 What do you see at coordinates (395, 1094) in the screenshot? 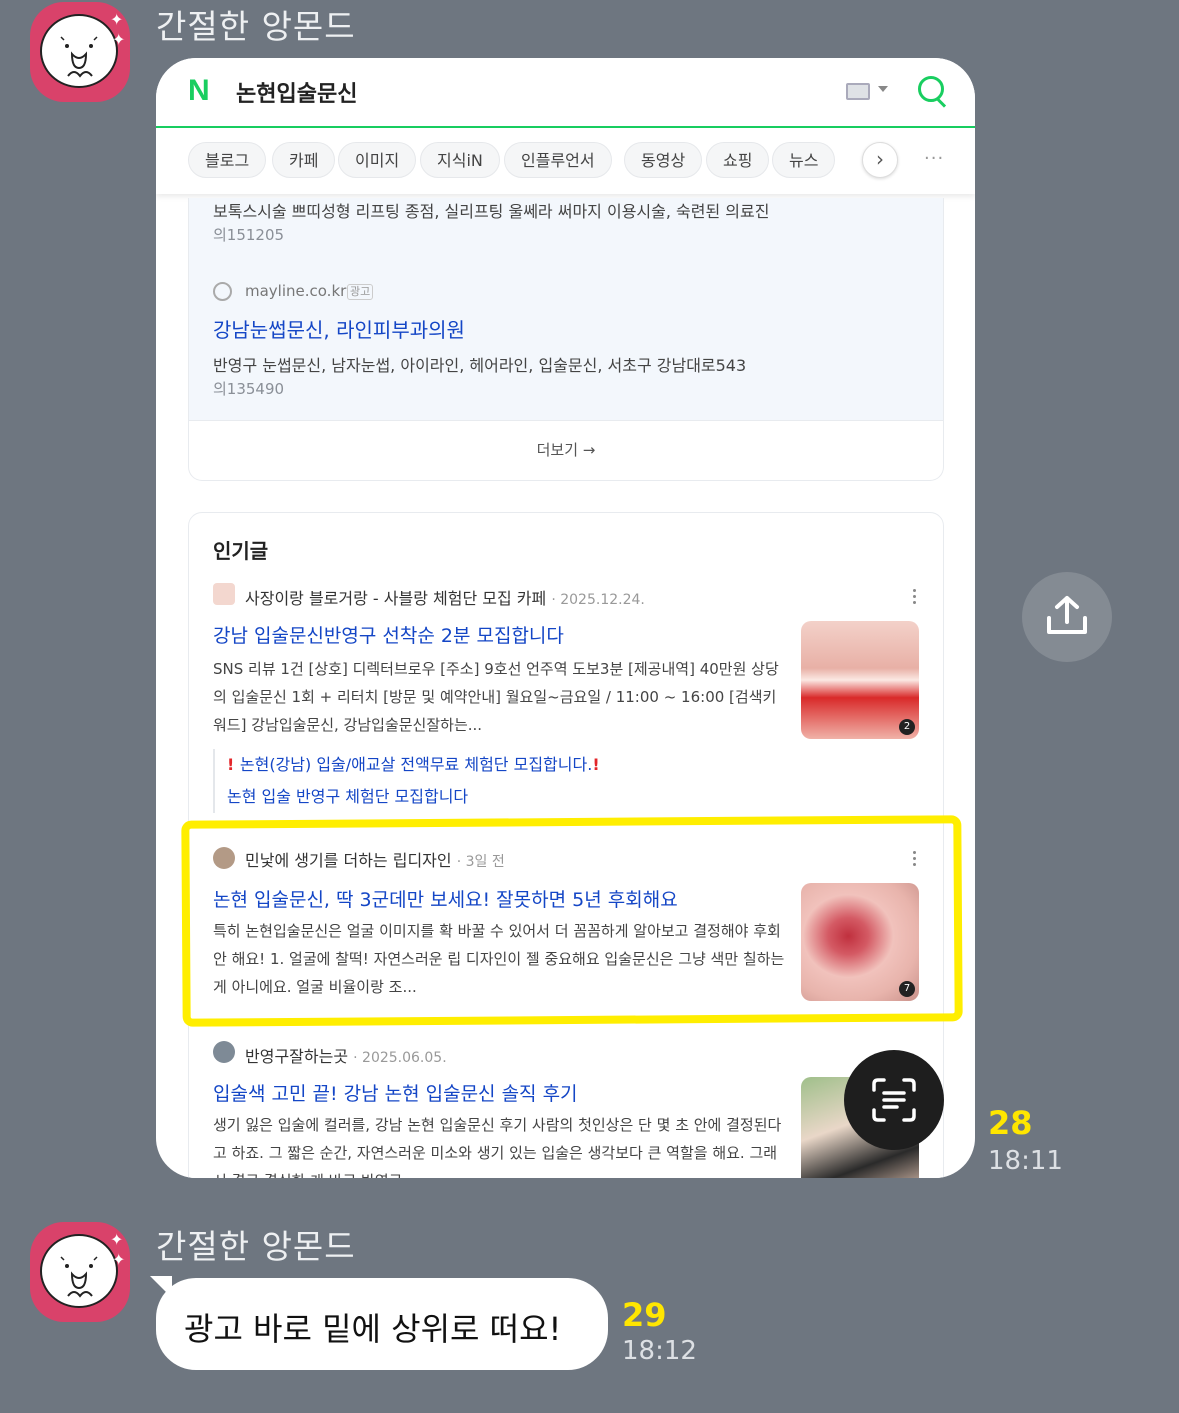
I see `post-title: 입술색 고민 끝! 강남 논현 입술문신 솔직 후기` at bounding box center [395, 1094].